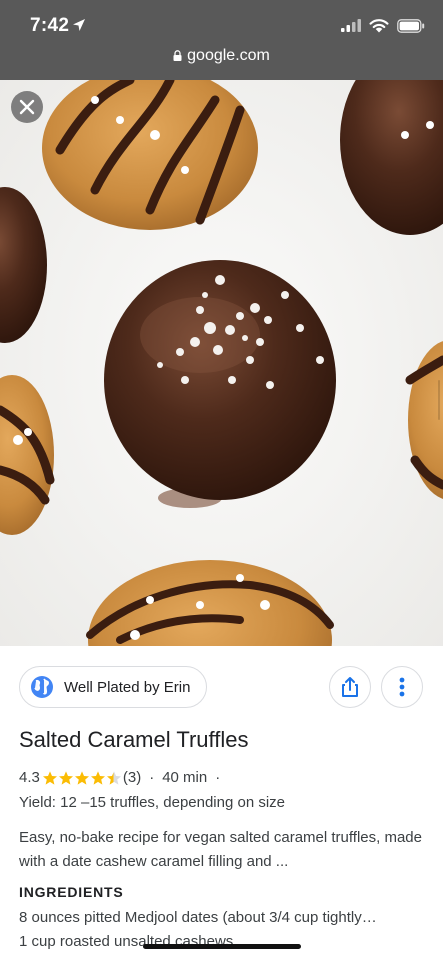 The width and height of the screenshot is (443, 960). What do you see at coordinates (177, 55) in the screenshot?
I see `lock-icon` at bounding box center [177, 55].